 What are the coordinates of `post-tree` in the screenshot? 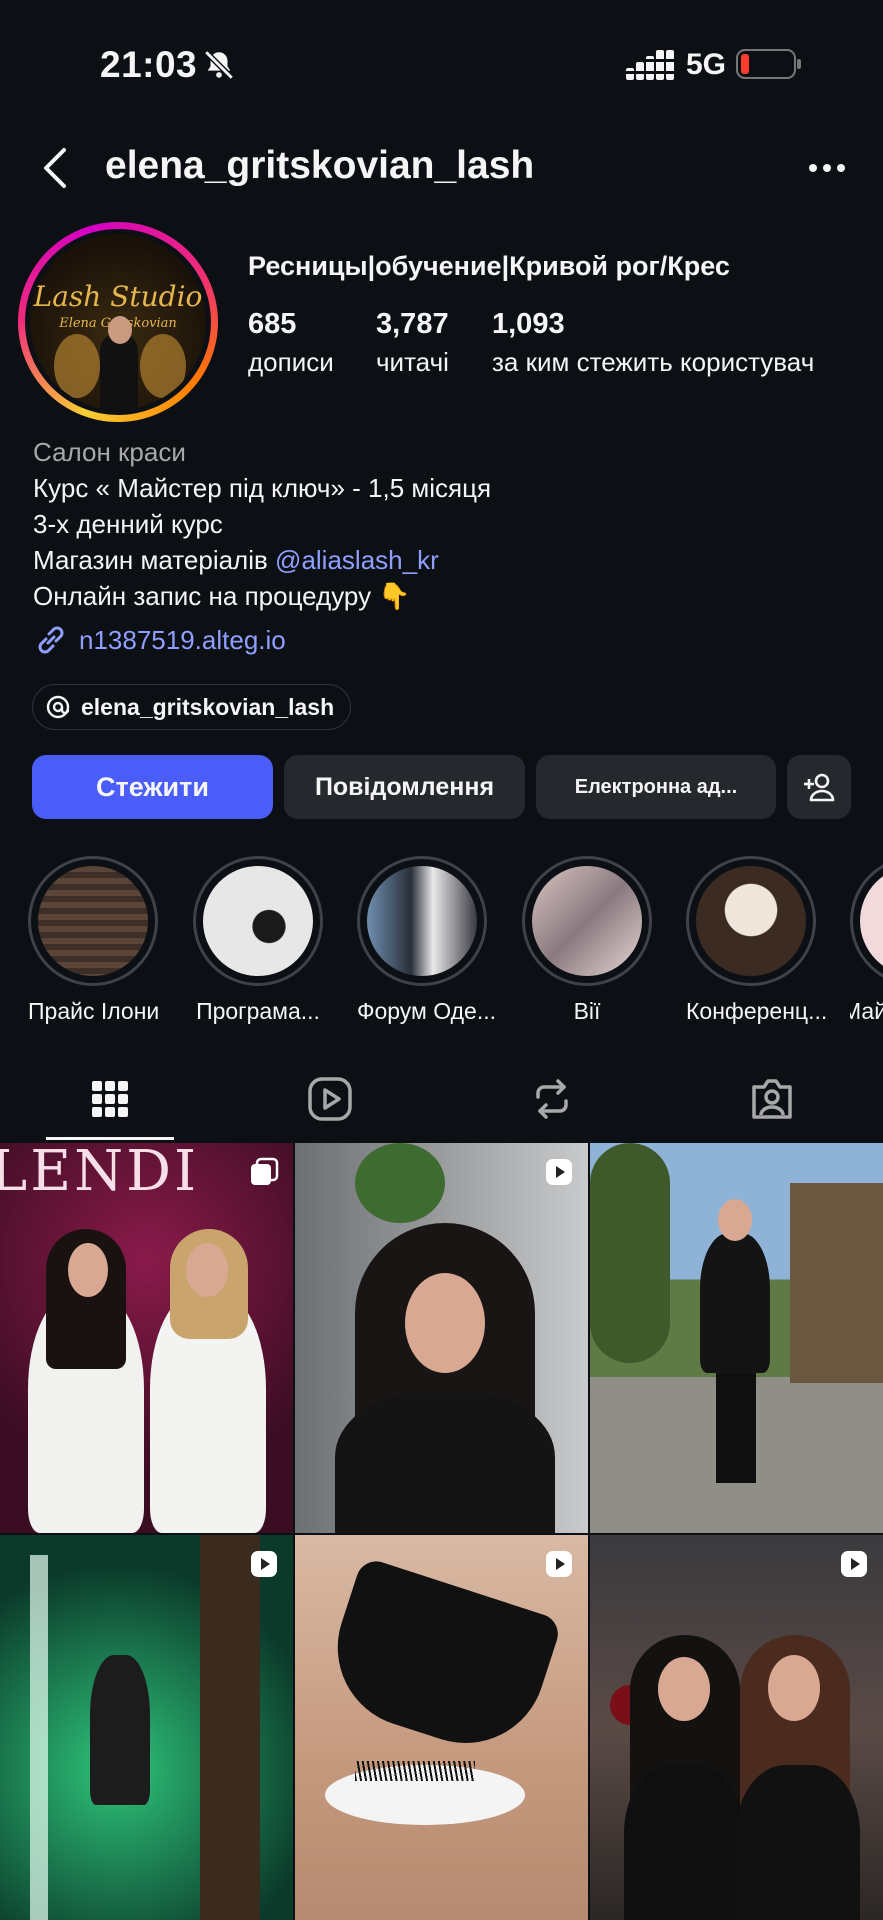 It's located at (630, 1253).